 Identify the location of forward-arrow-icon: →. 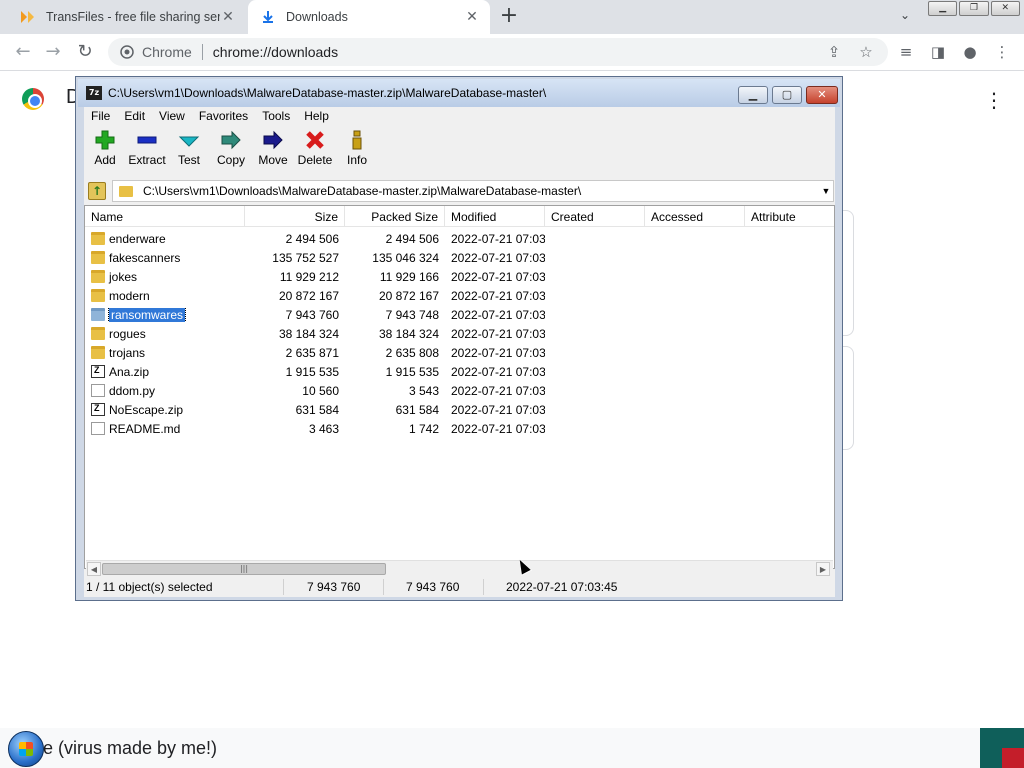
(53, 53).